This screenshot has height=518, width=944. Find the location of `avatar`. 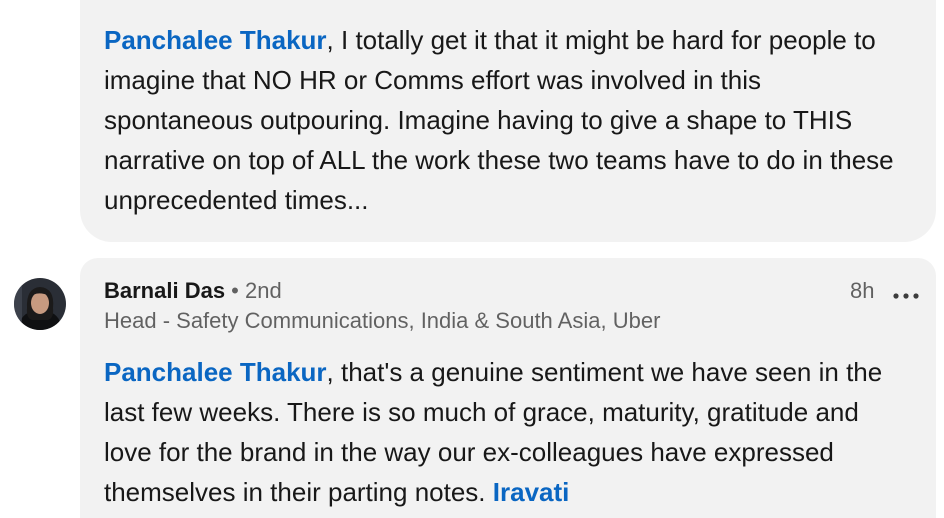

avatar is located at coordinates (40, 304).